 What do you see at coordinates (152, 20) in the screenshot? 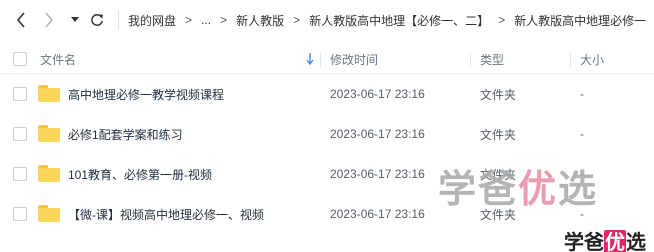
I see `breadcrumb-item-root: 我的网盘` at bounding box center [152, 20].